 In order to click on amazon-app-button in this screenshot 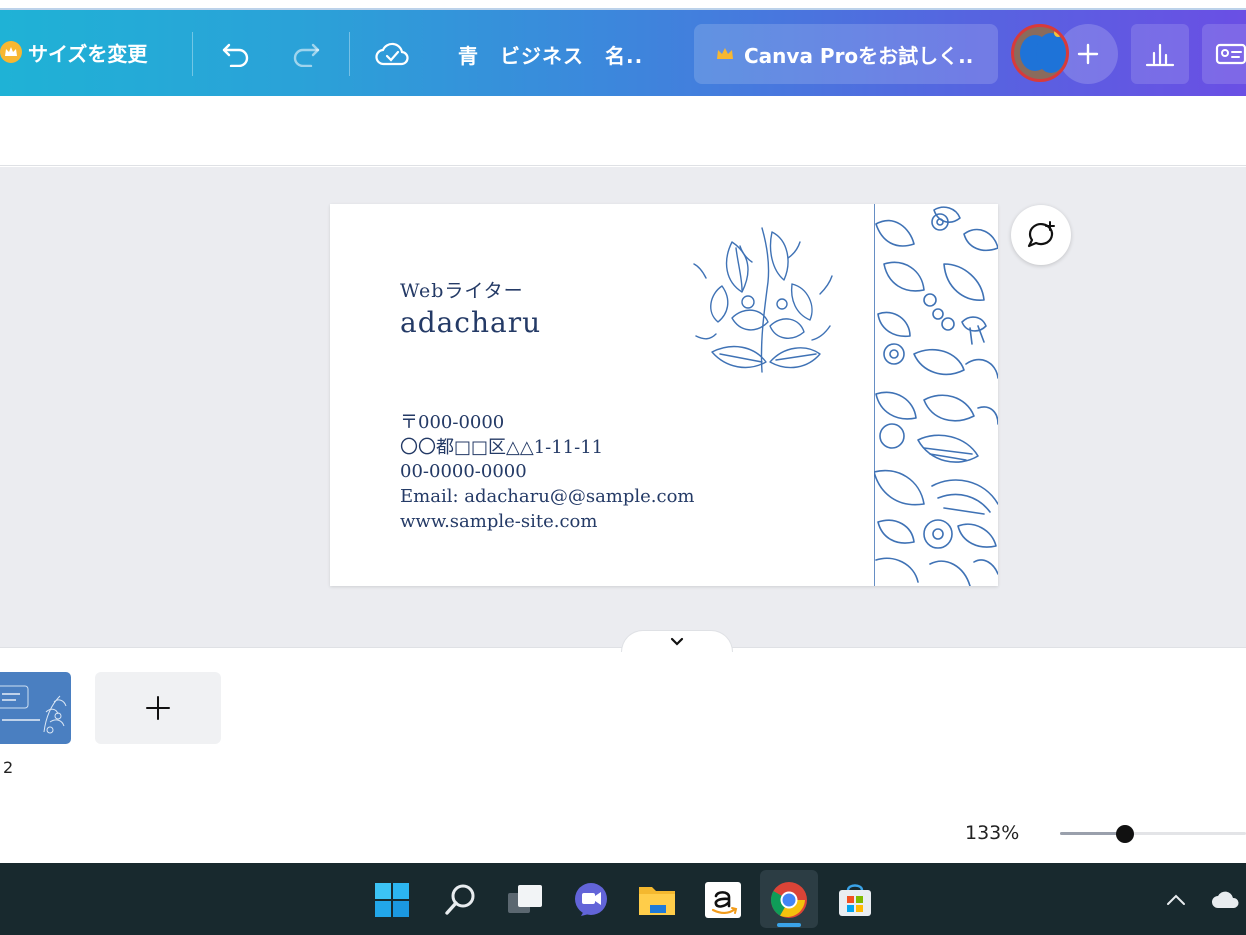, I will do `click(723, 900)`.